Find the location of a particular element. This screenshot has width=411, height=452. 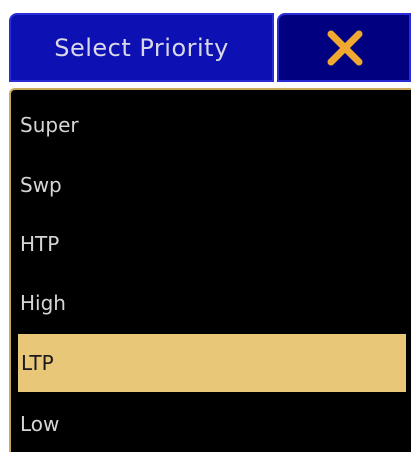

priority-option-label: HTP is located at coordinates (40, 244).